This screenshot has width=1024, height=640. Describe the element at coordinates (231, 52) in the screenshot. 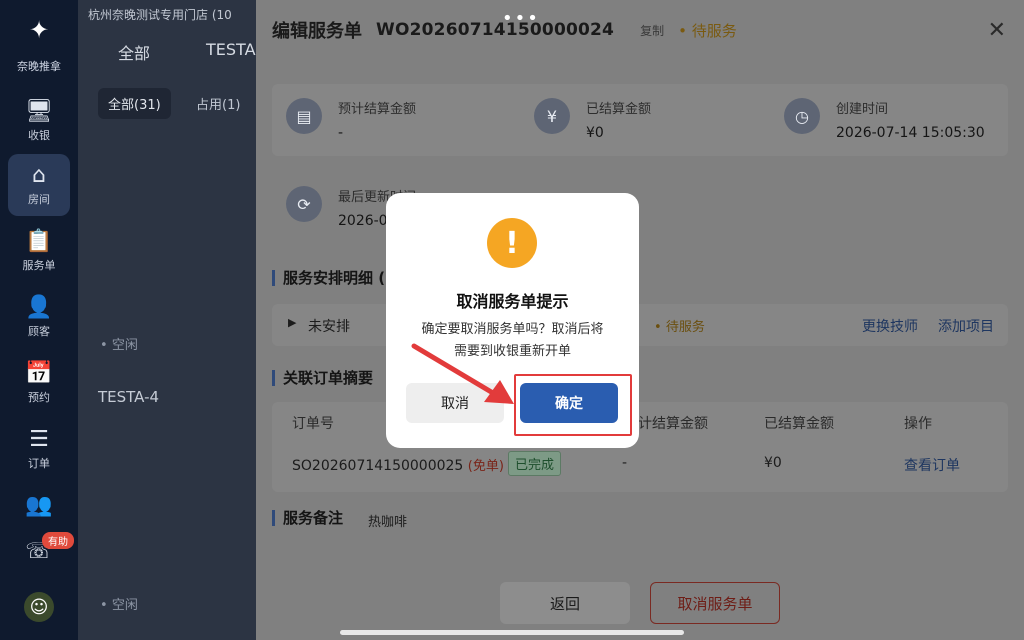

I see `tab-testa: TESTA` at that location.